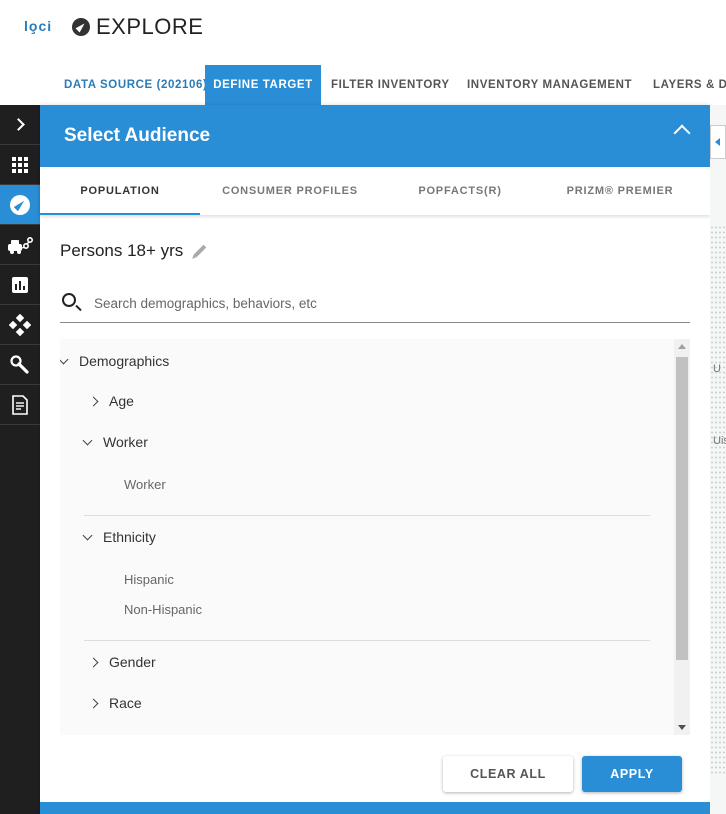 The height and width of the screenshot is (814, 726). What do you see at coordinates (290, 191) in the screenshot?
I see `tab-consumer-profiles: CONSUMER PROFILES` at bounding box center [290, 191].